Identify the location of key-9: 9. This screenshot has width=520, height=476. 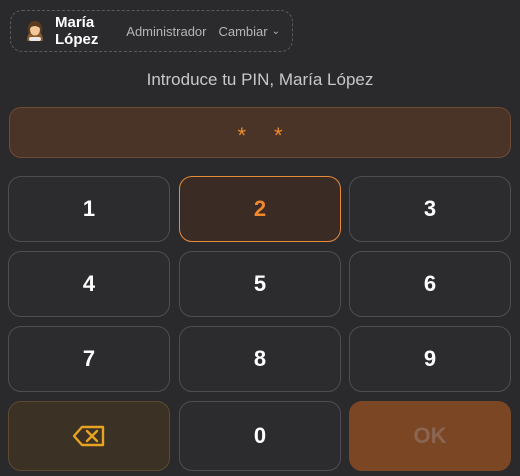
(430, 359).